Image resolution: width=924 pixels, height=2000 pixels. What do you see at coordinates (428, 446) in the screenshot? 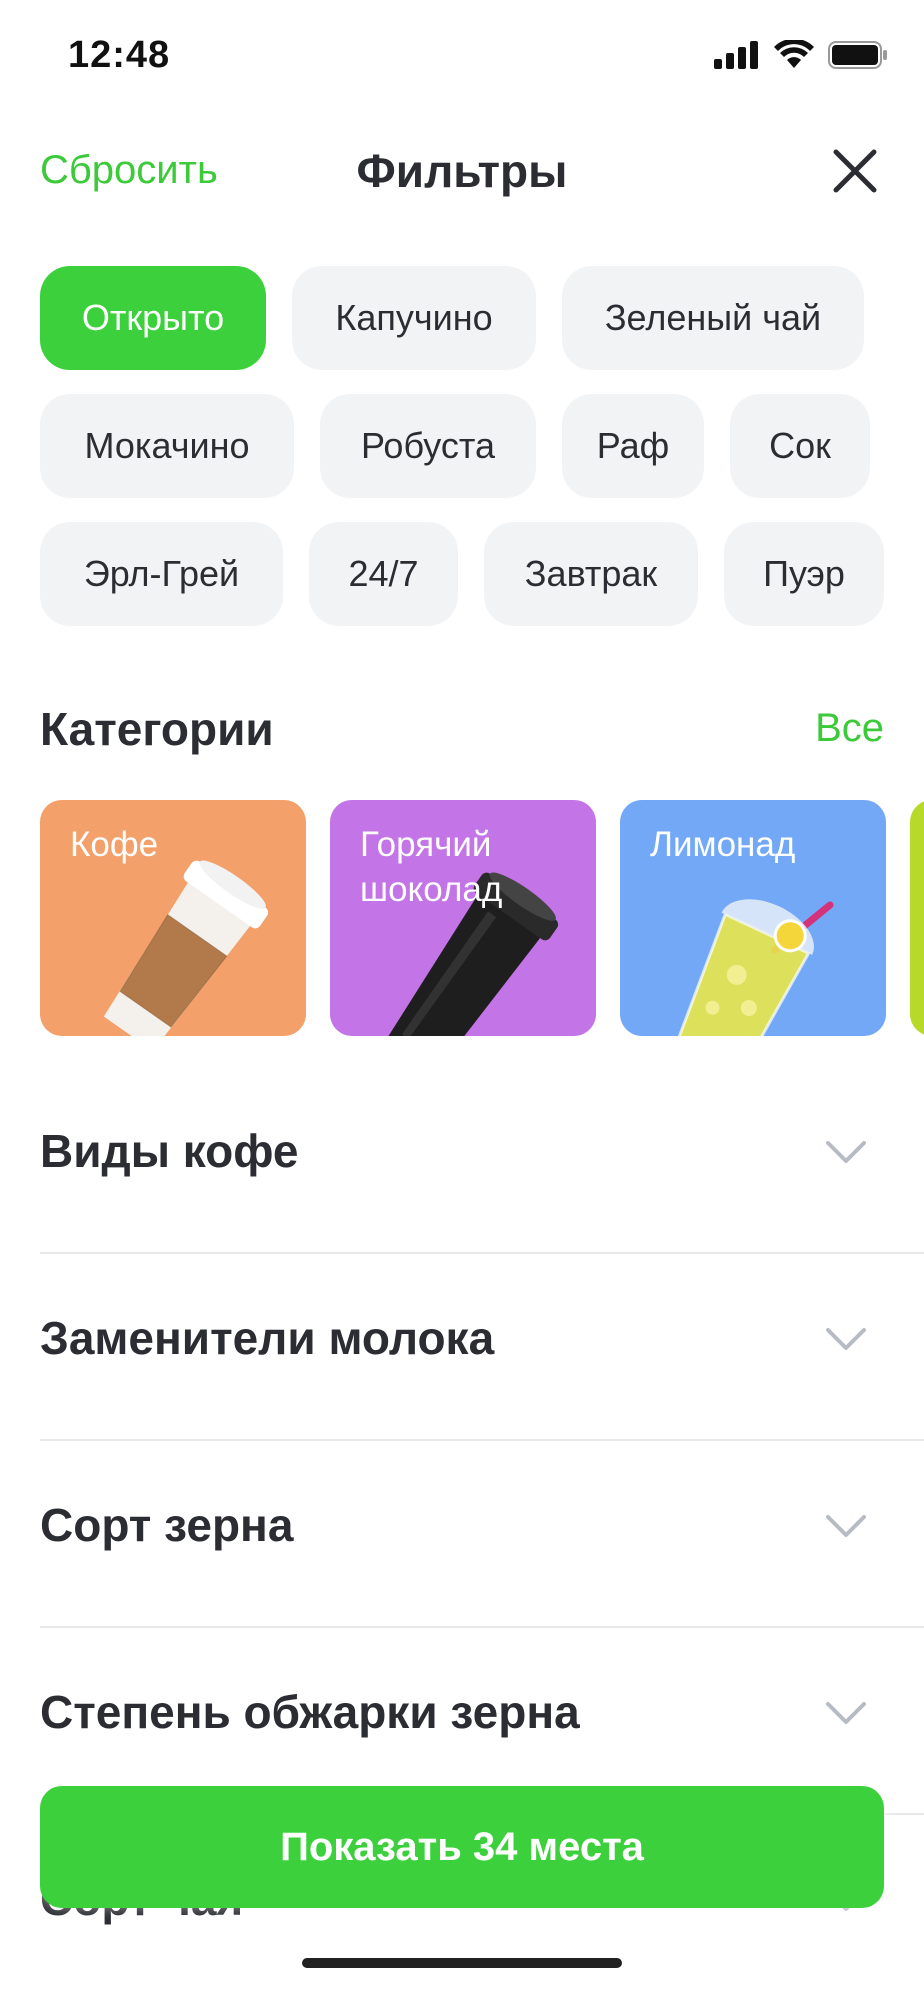
I see `chip-robusta: Робуста` at bounding box center [428, 446].